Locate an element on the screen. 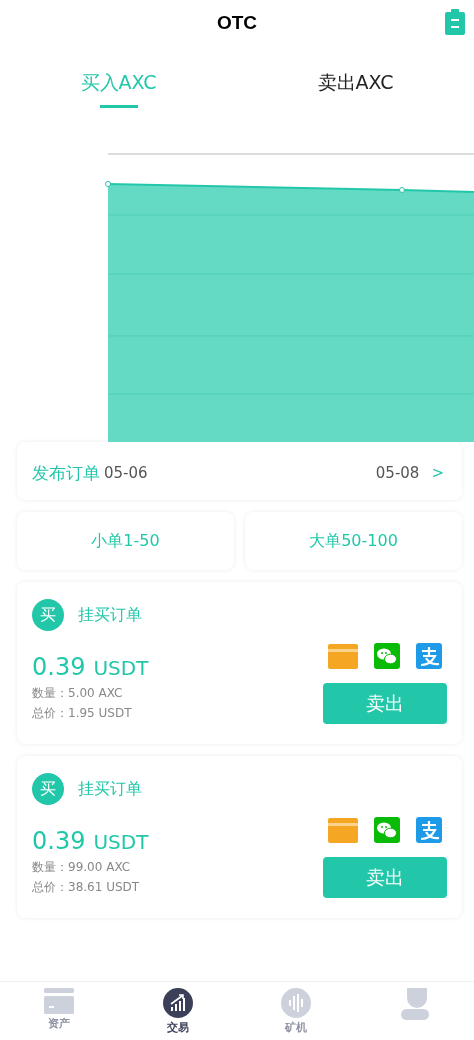 The width and height of the screenshot is (474, 1040). sound-wave-icon is located at coordinates (296, 1003).